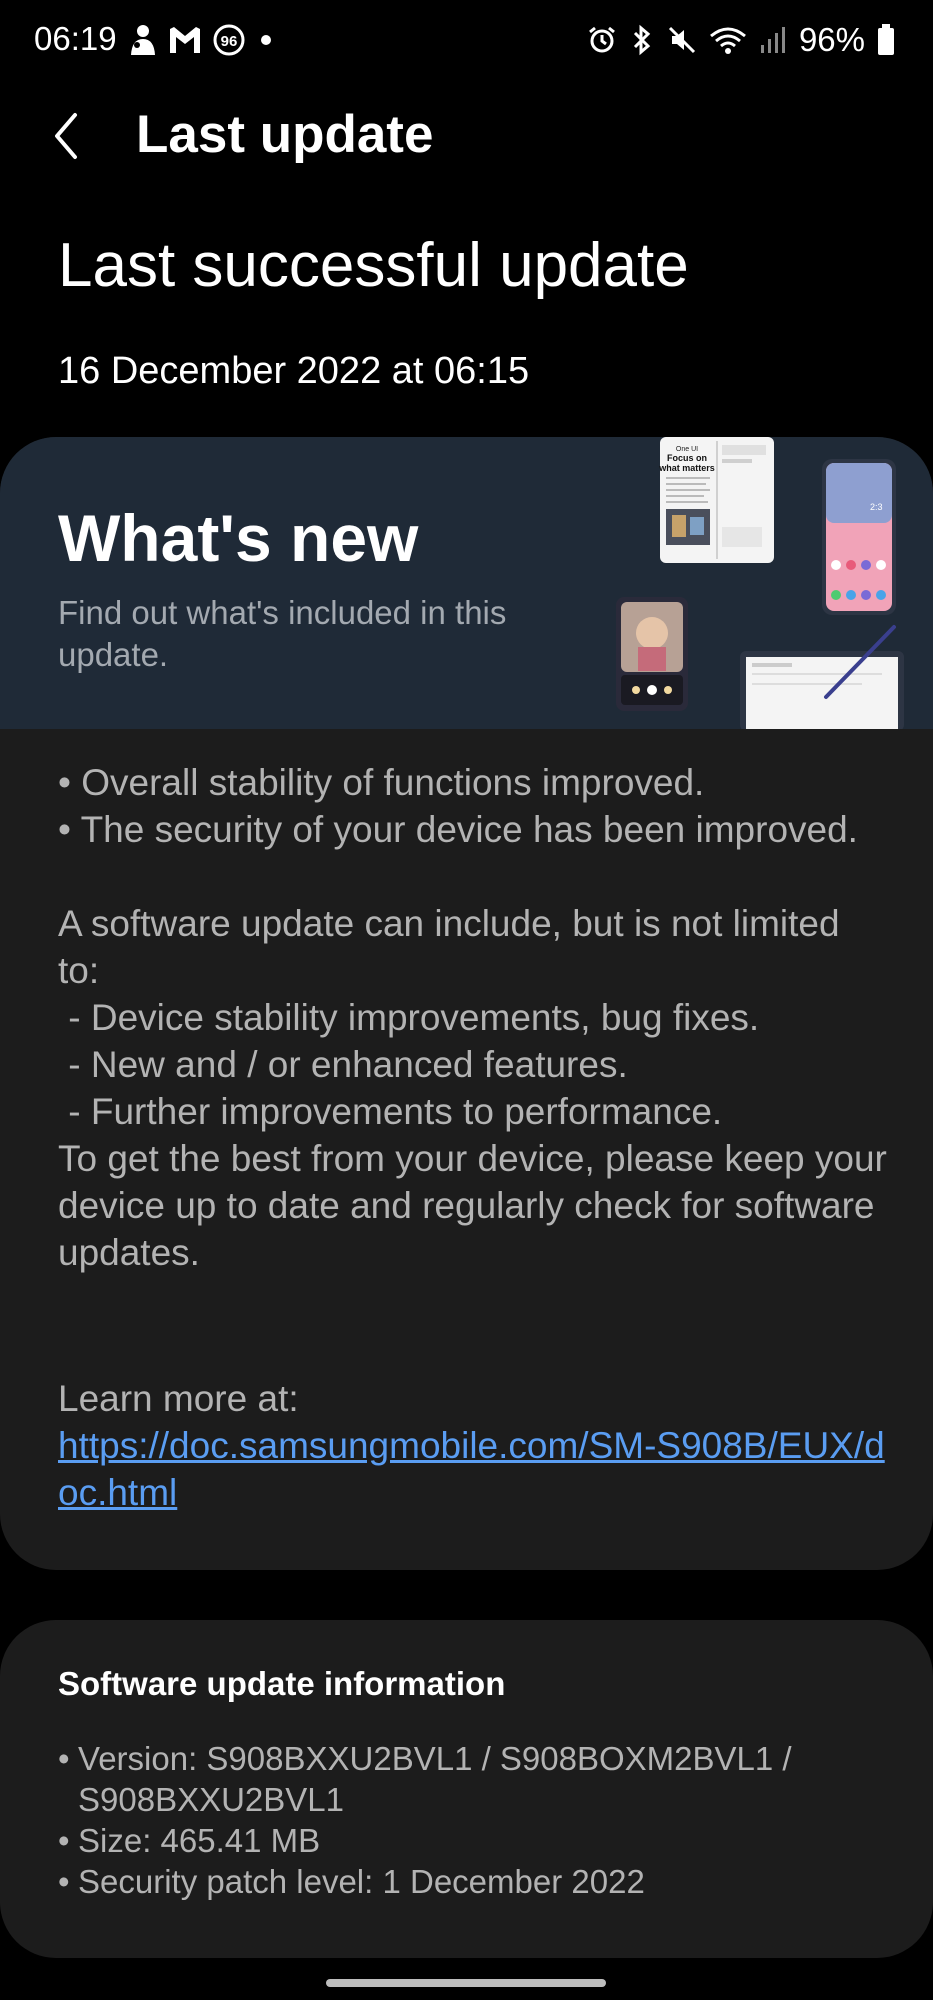 The image size is (933, 2000). What do you see at coordinates (282, 1683) in the screenshot?
I see `software-info-title: Software update information` at bounding box center [282, 1683].